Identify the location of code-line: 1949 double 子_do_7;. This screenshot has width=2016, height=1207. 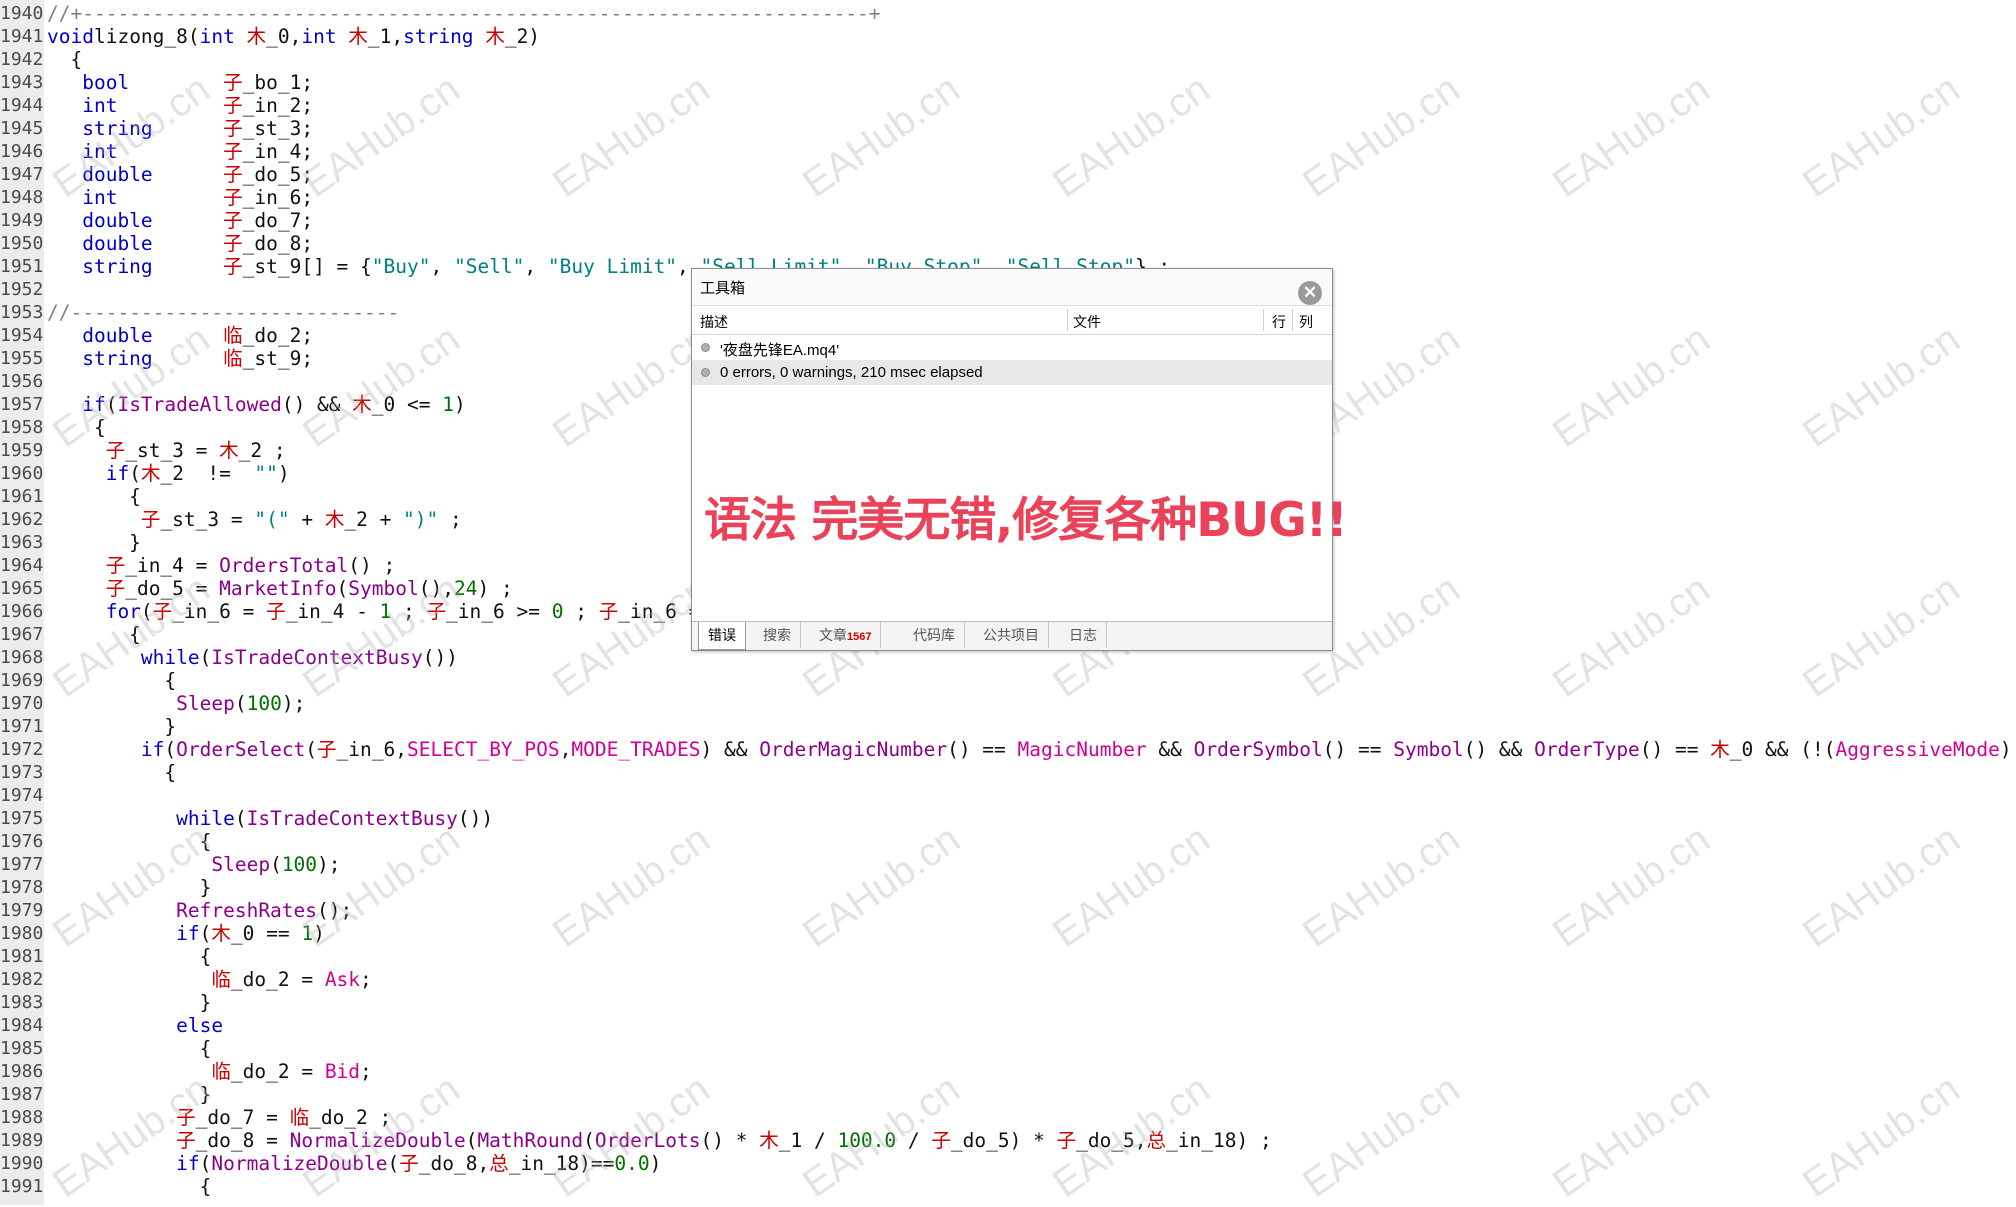
(1008, 220).